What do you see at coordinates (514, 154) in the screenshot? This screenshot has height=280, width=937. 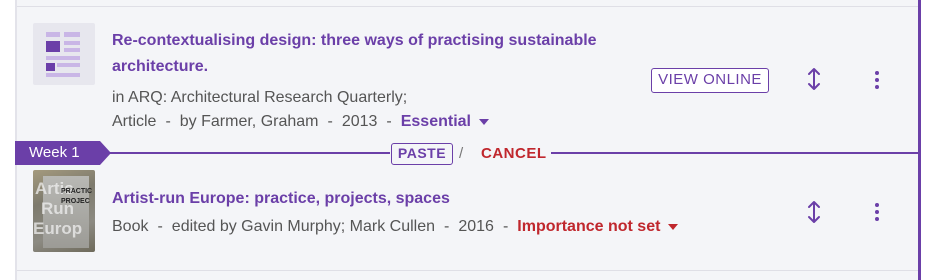 I see `cancel-button: CANCEL` at bounding box center [514, 154].